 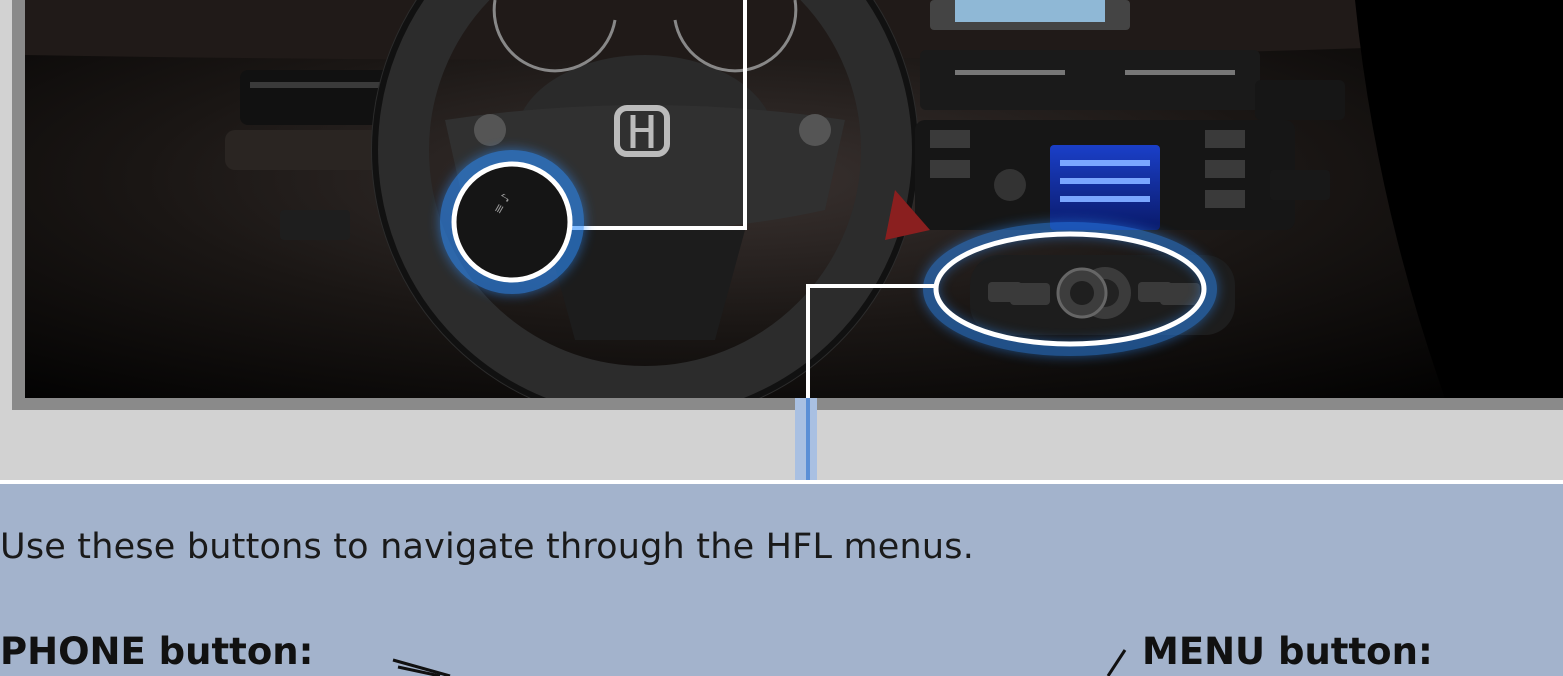 I want to click on phone-button-label: PHONE button:, so click(x=157, y=651).